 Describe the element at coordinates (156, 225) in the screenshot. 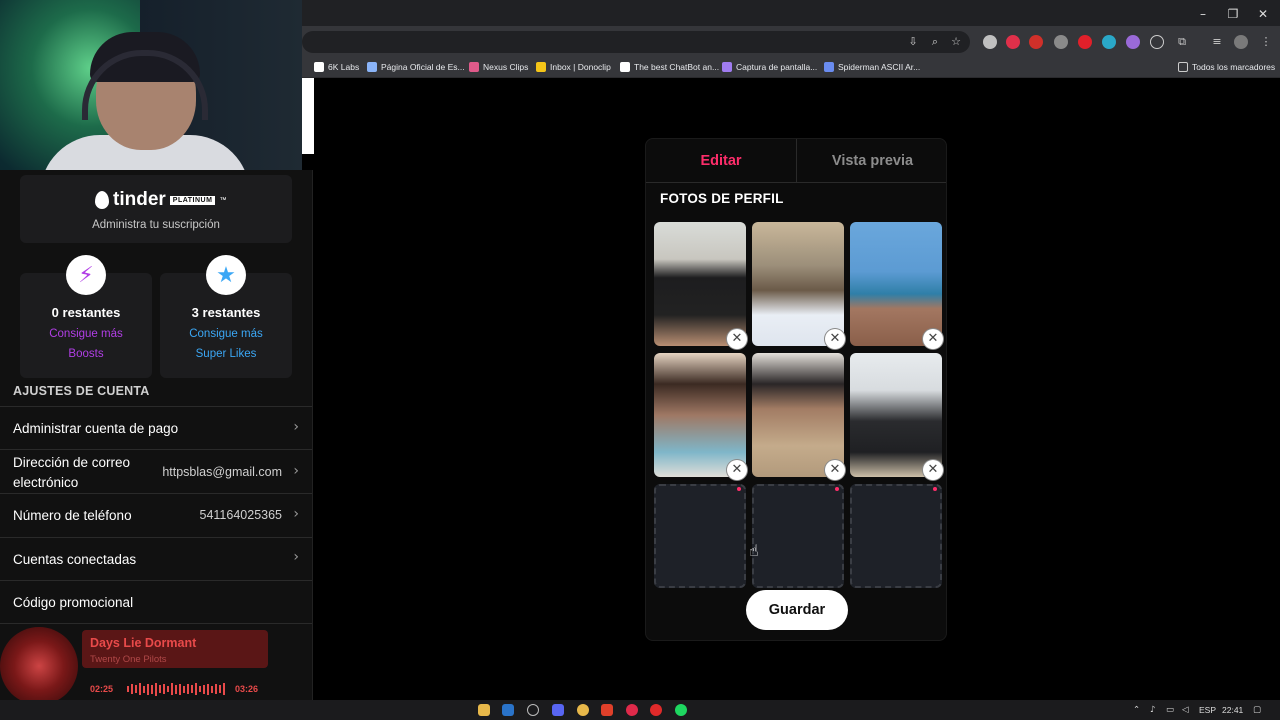

I see `manage-subscription-link: Administra tu suscripción` at that location.